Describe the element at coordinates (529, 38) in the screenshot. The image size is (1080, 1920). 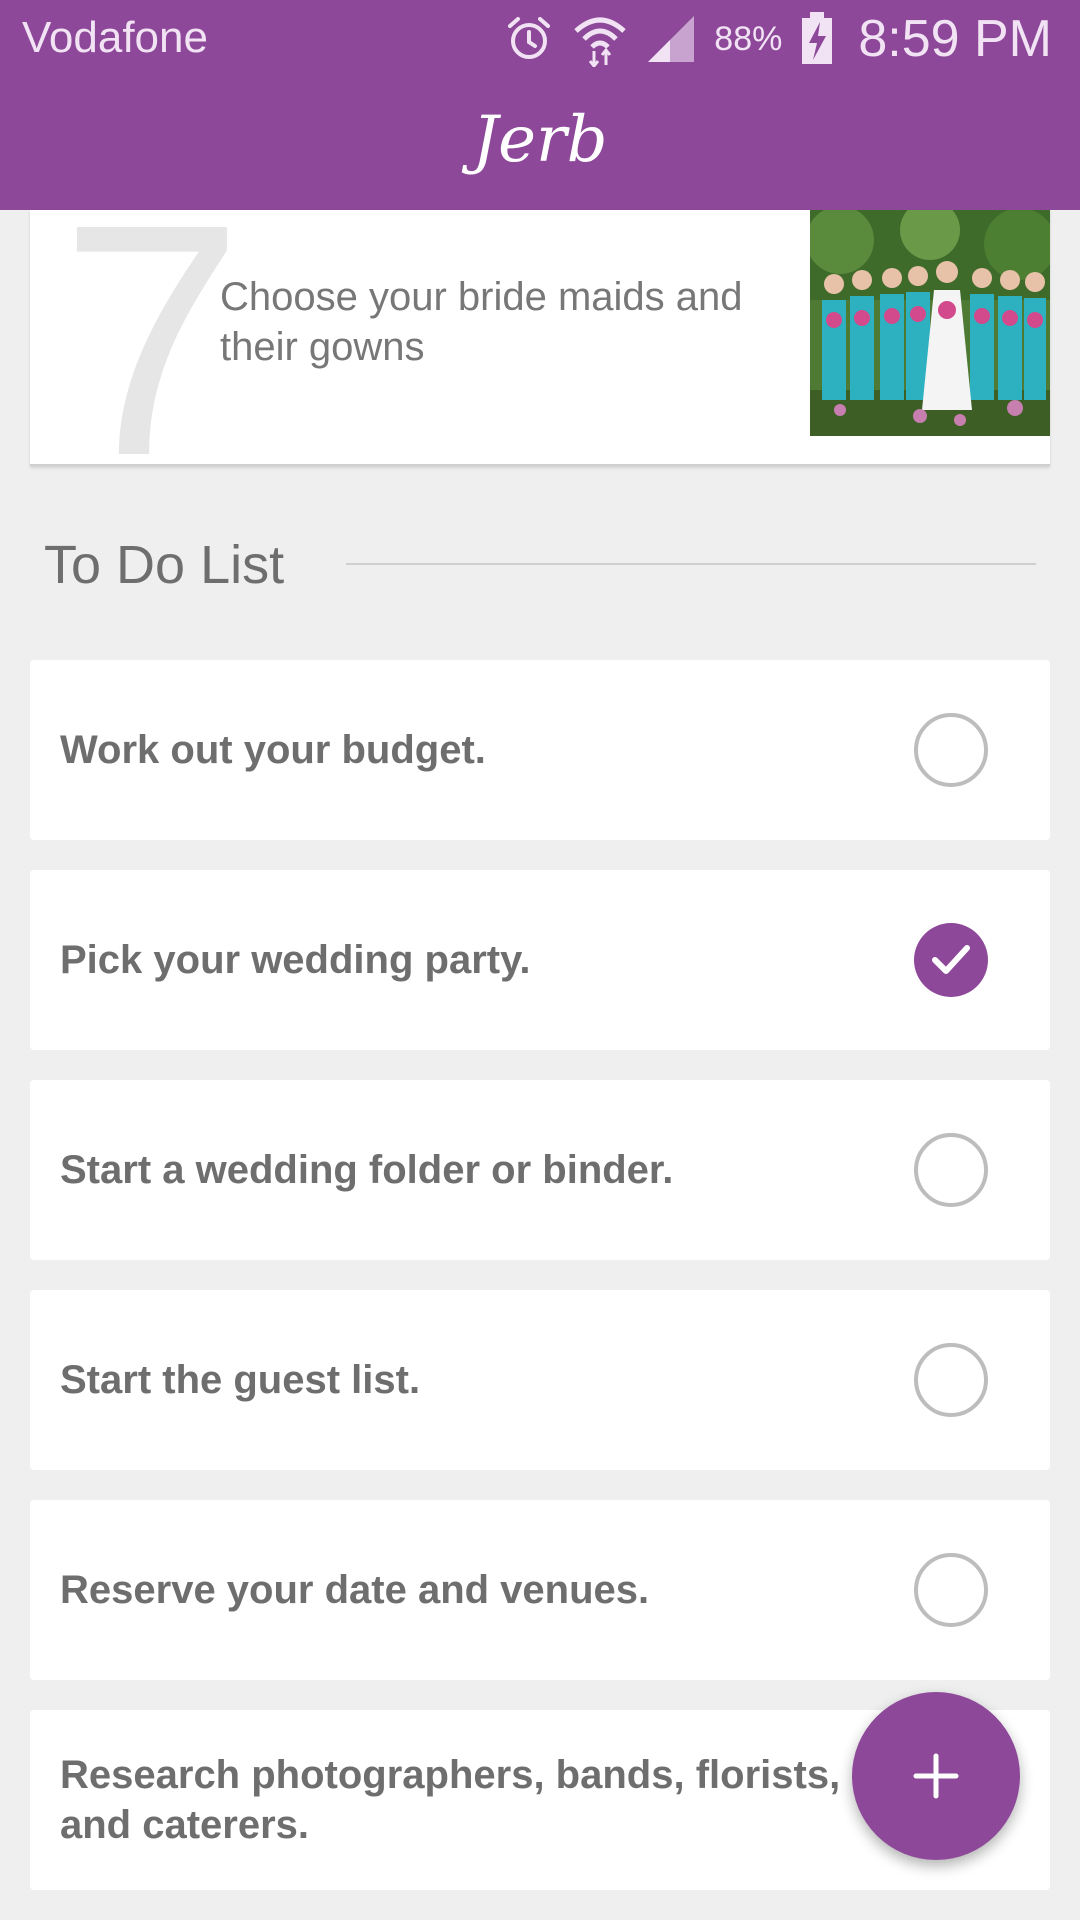
I see `alarm-icon` at that location.